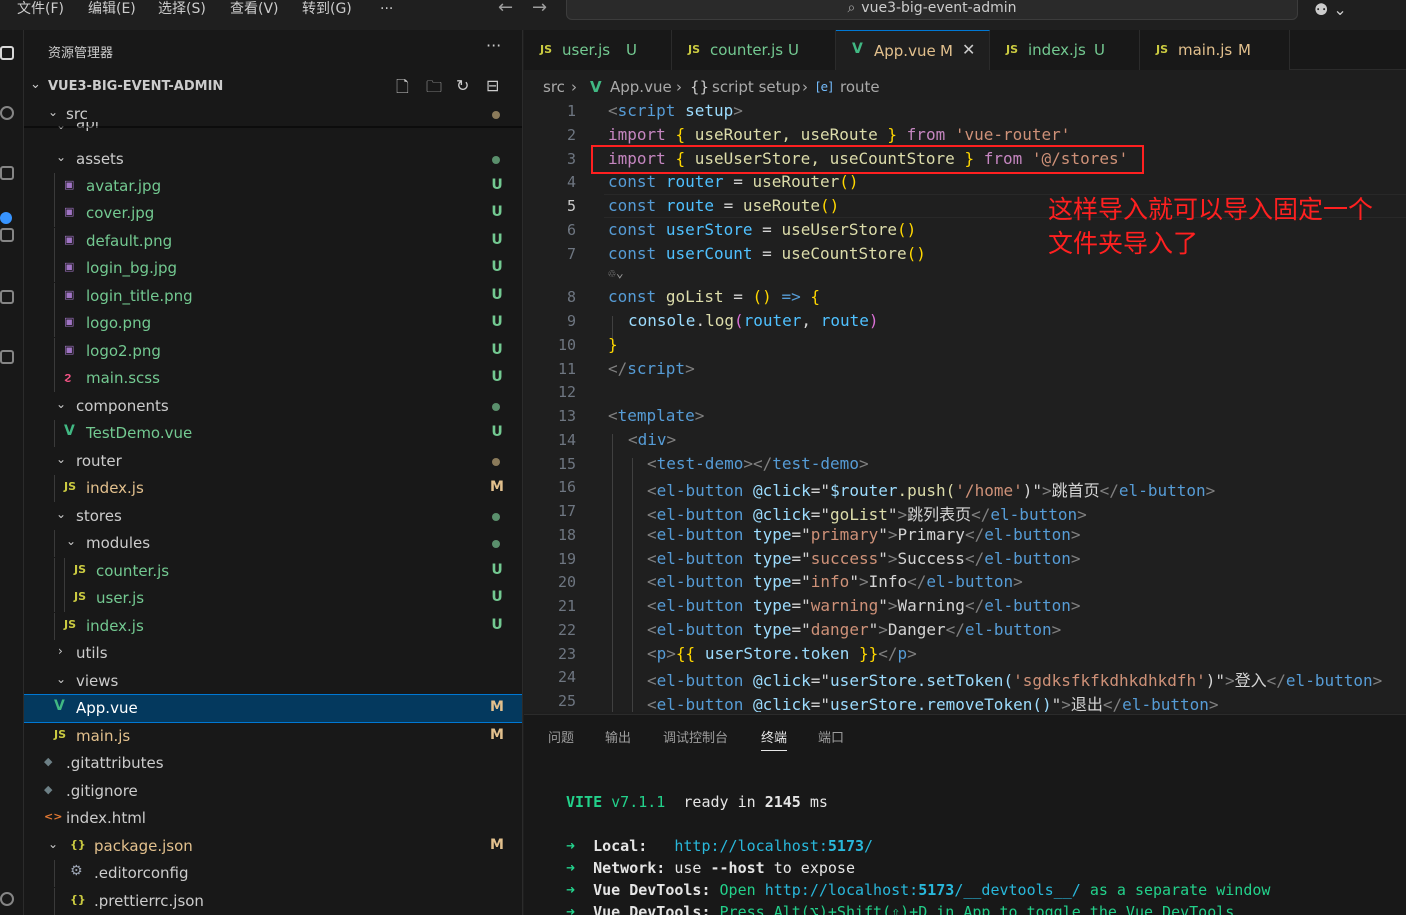  What do you see at coordinates (492, 85) in the screenshot?
I see `collapse-all-icon: ⊟` at bounding box center [492, 85].